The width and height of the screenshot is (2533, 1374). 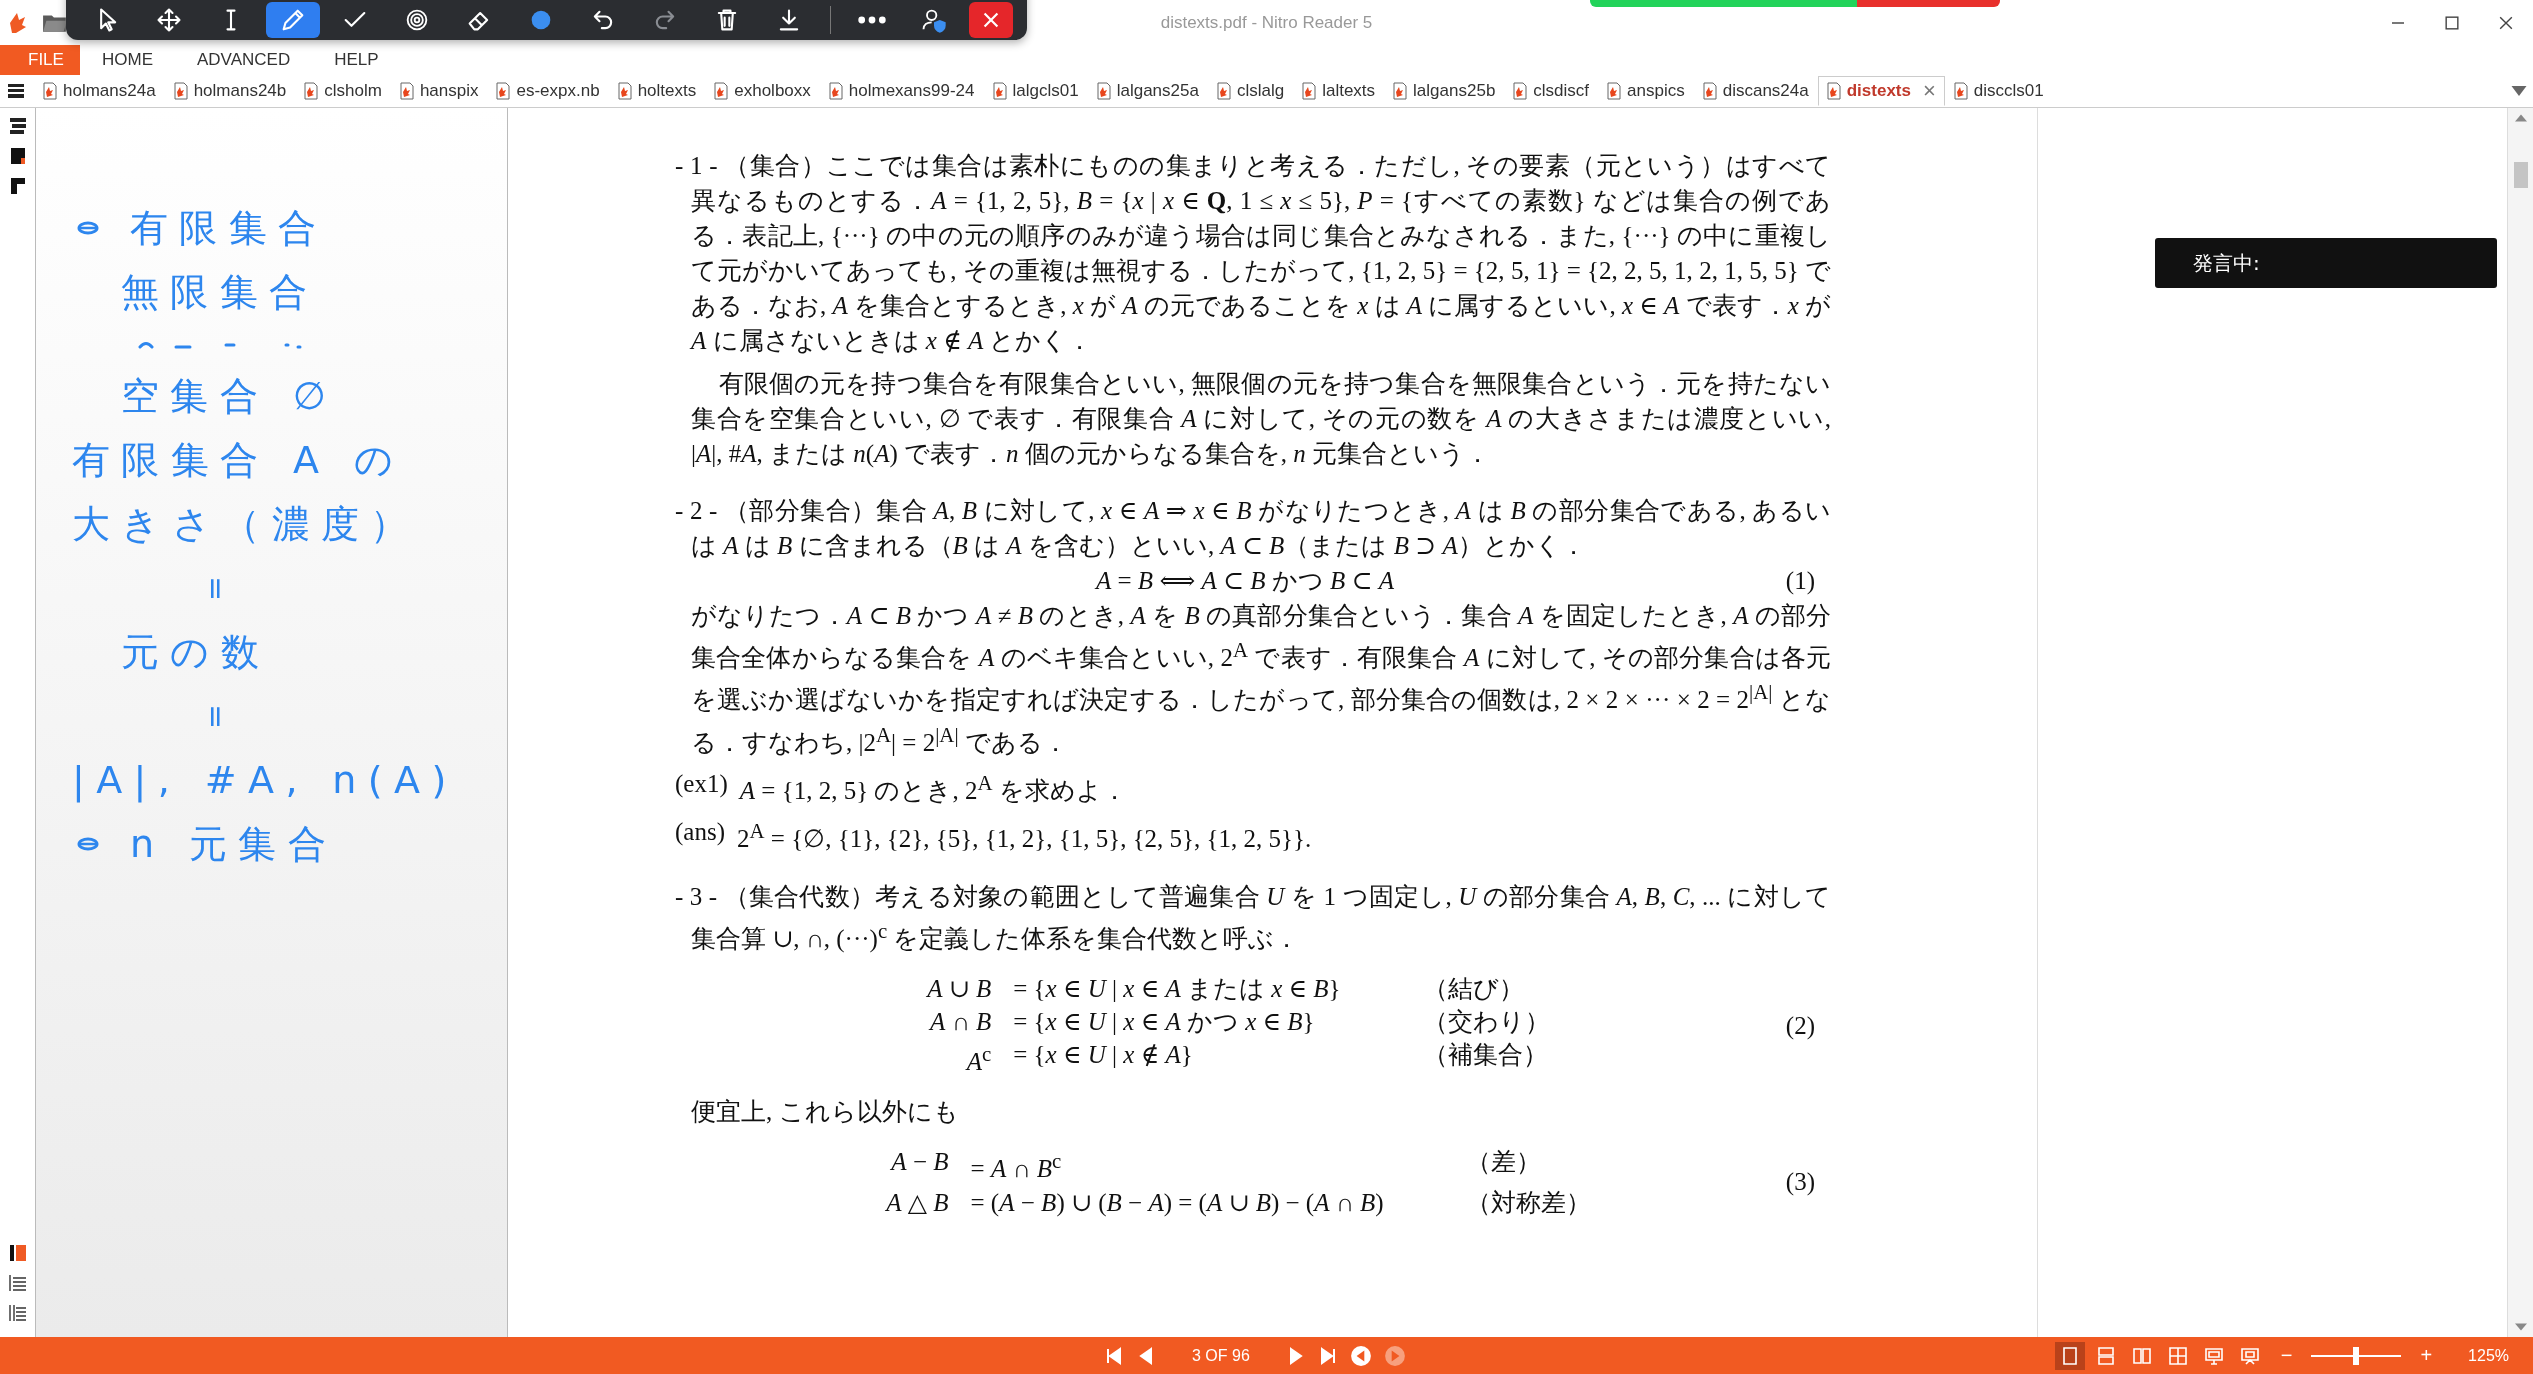 I want to click on handwritten-note: 有限集合 A の, so click(x=238, y=460).